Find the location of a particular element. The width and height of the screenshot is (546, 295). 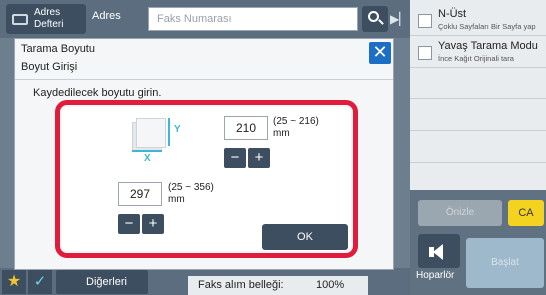

x-decrease-button: − is located at coordinates (129, 224).